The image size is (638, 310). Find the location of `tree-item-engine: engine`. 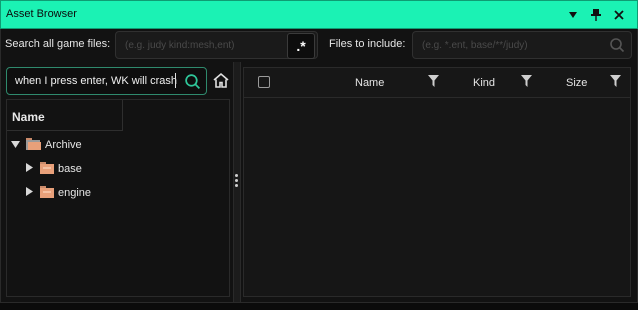

tree-item-engine: engine is located at coordinates (58, 193).